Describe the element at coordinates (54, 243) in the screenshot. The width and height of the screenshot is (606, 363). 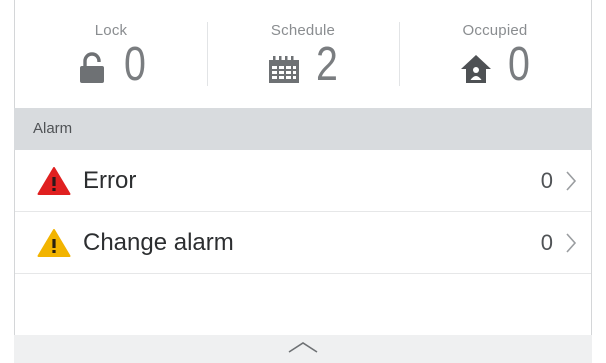
I see `change-alarm-warning-icon` at that location.